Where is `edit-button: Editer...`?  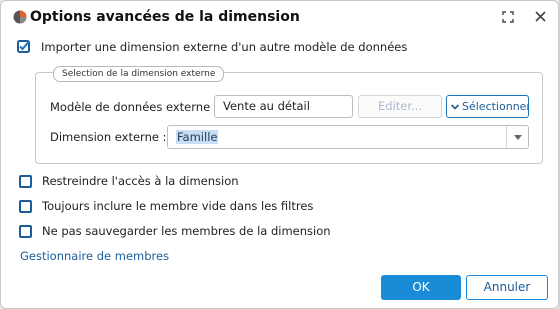
edit-button: Editer... is located at coordinates (400, 106).